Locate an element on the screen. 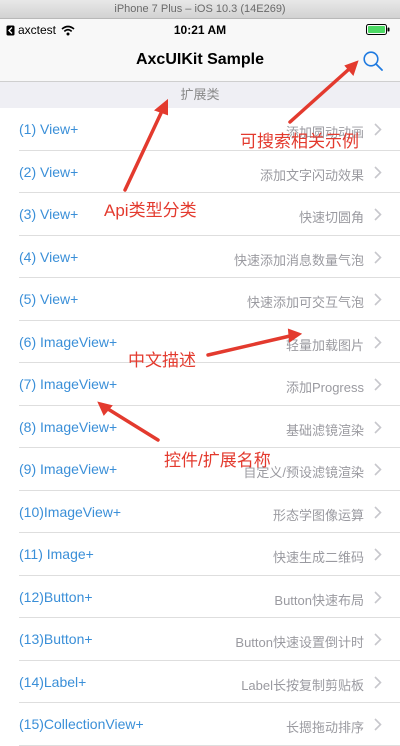 The width and height of the screenshot is (400, 746). list-item: (15)CollectionView+ 长摁拖动排序 is located at coordinates (200, 724).